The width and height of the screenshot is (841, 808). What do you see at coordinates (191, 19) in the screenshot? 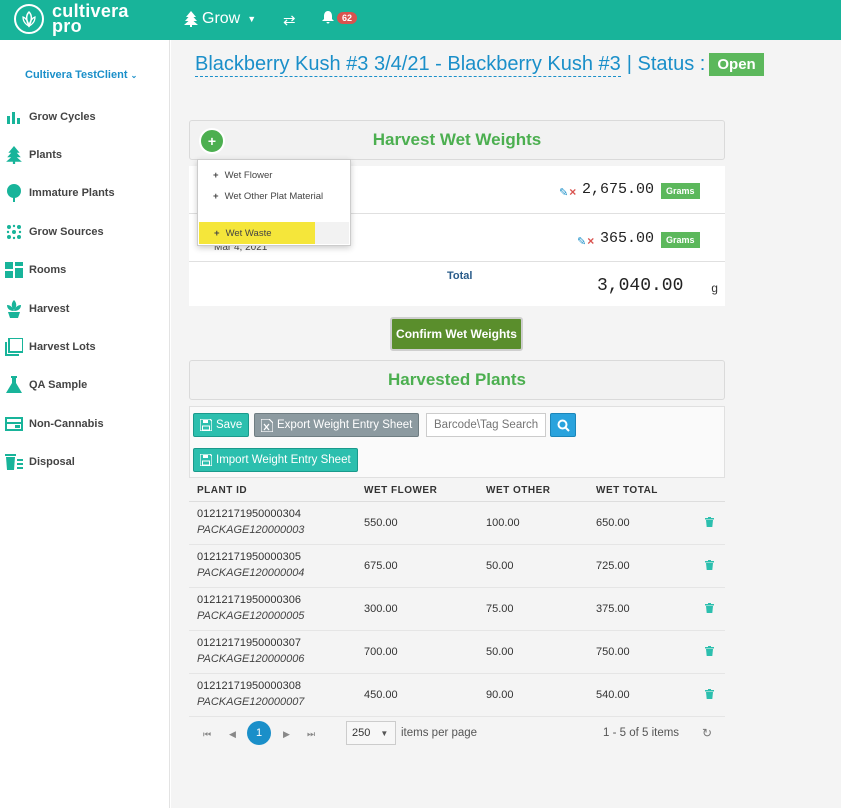
I see `tree-icon` at bounding box center [191, 19].